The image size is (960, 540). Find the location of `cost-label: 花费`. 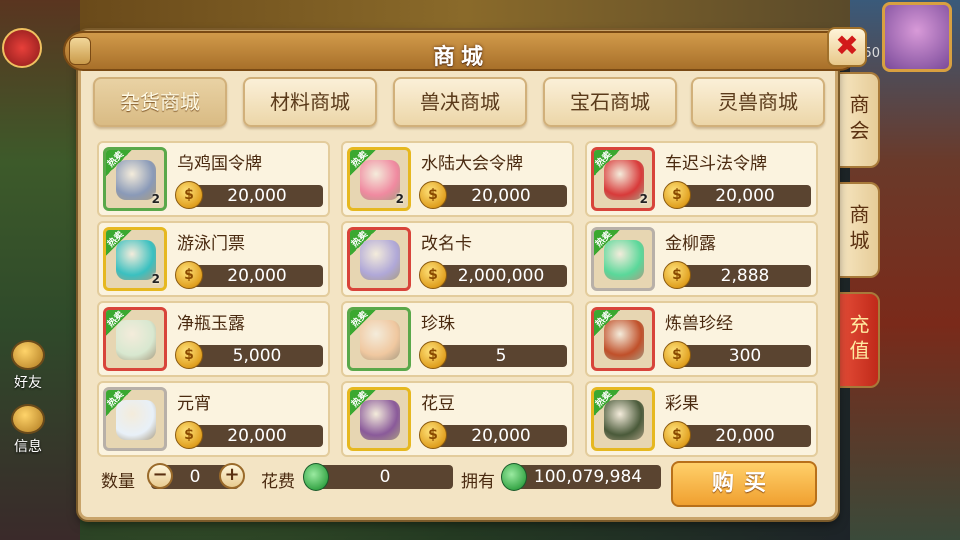

cost-label: 花费 is located at coordinates (278, 482).